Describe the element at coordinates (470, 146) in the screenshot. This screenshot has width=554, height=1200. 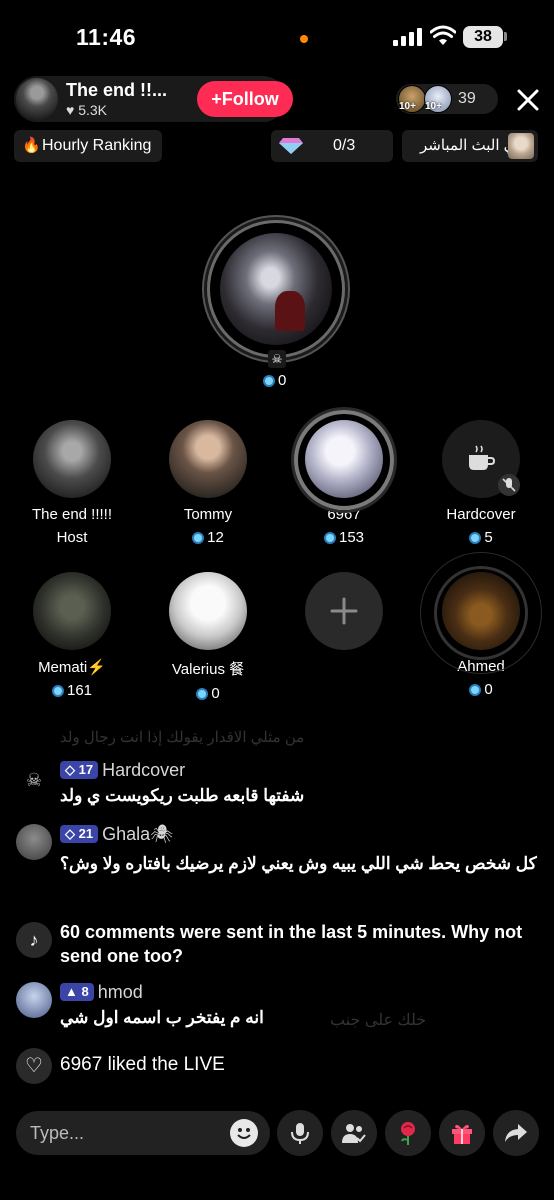
I see `live-room-chip: في البث المباشر` at that location.